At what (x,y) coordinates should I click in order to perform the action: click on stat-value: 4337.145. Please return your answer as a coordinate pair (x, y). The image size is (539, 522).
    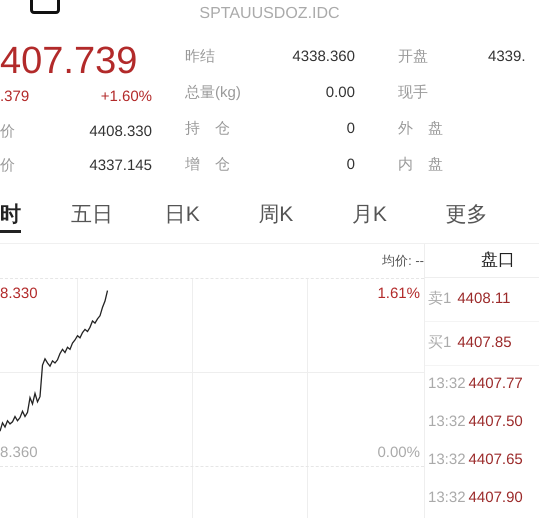
    Looking at the image, I should click on (120, 166).